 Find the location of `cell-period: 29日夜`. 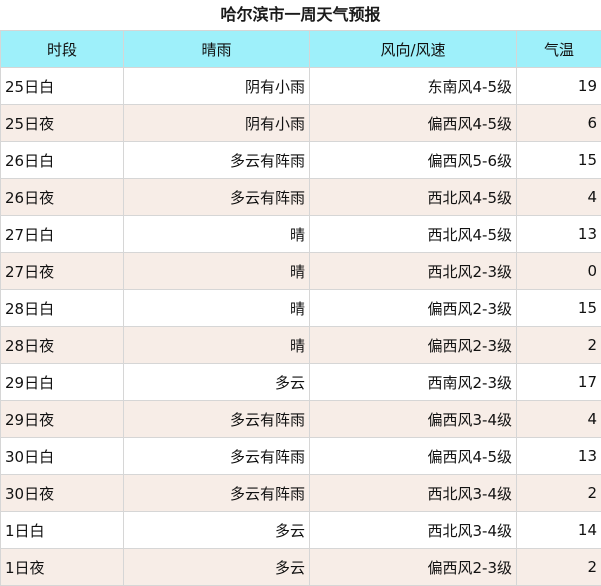

cell-period: 29日夜 is located at coordinates (62, 419).